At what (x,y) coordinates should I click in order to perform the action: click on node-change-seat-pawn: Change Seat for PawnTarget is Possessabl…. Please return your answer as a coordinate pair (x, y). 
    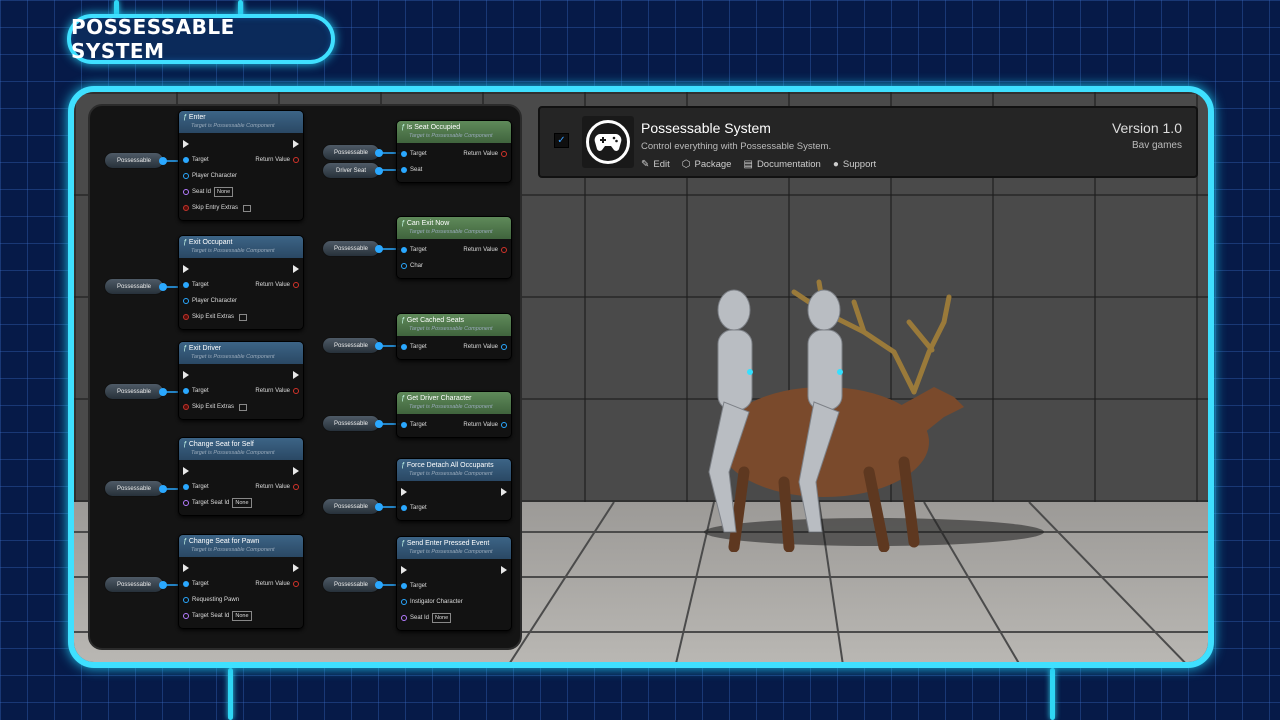
    Looking at the image, I should click on (241, 581).